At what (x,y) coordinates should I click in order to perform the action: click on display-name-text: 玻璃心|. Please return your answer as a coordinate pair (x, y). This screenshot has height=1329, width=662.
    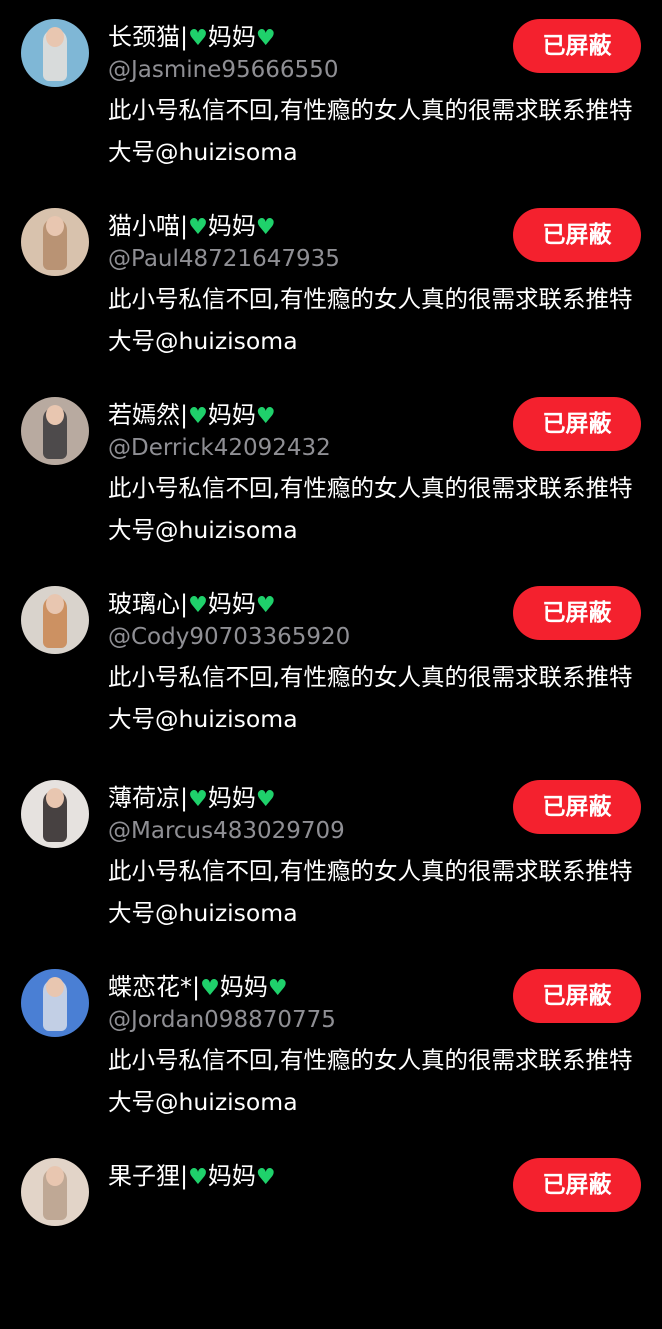
    Looking at the image, I should click on (148, 604).